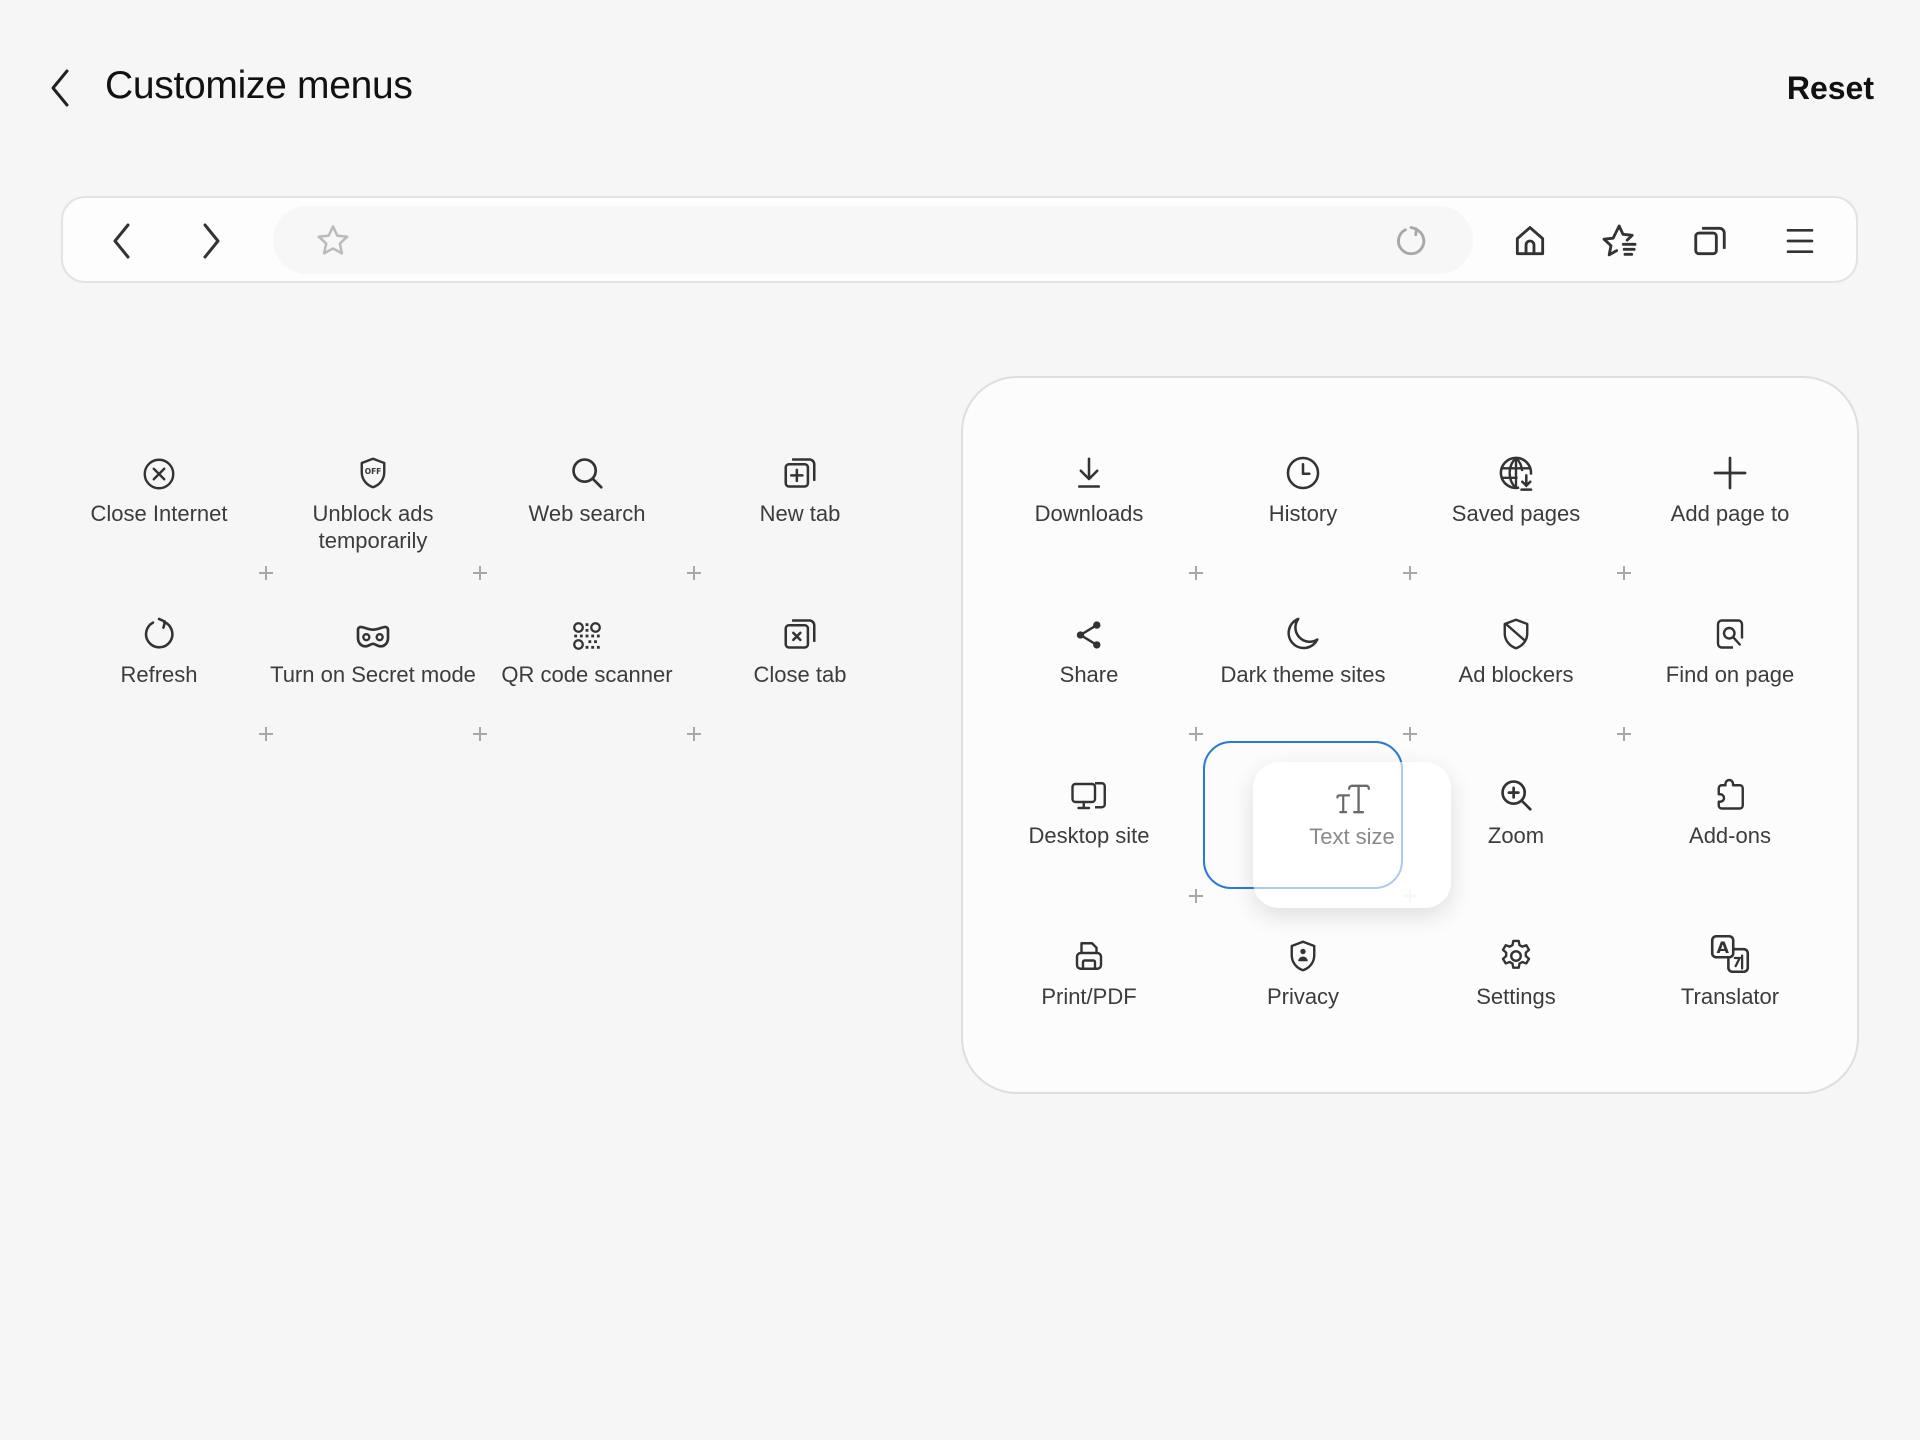 The image size is (1920, 1440). I want to click on close-circle-icon, so click(159, 474).